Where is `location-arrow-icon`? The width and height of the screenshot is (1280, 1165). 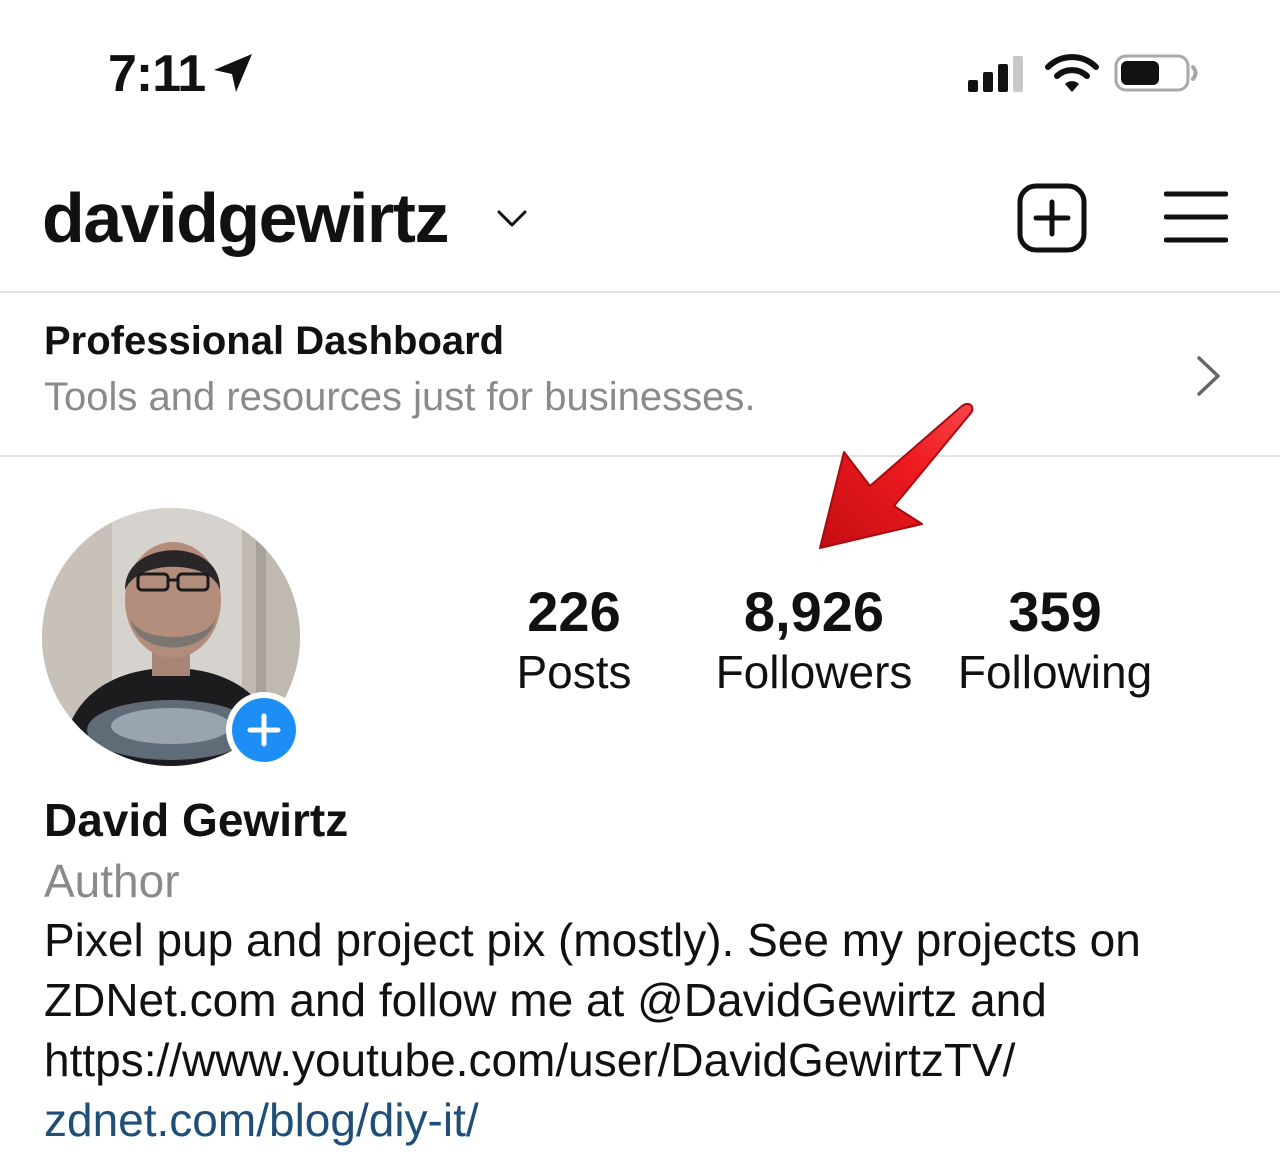 location-arrow-icon is located at coordinates (233, 73).